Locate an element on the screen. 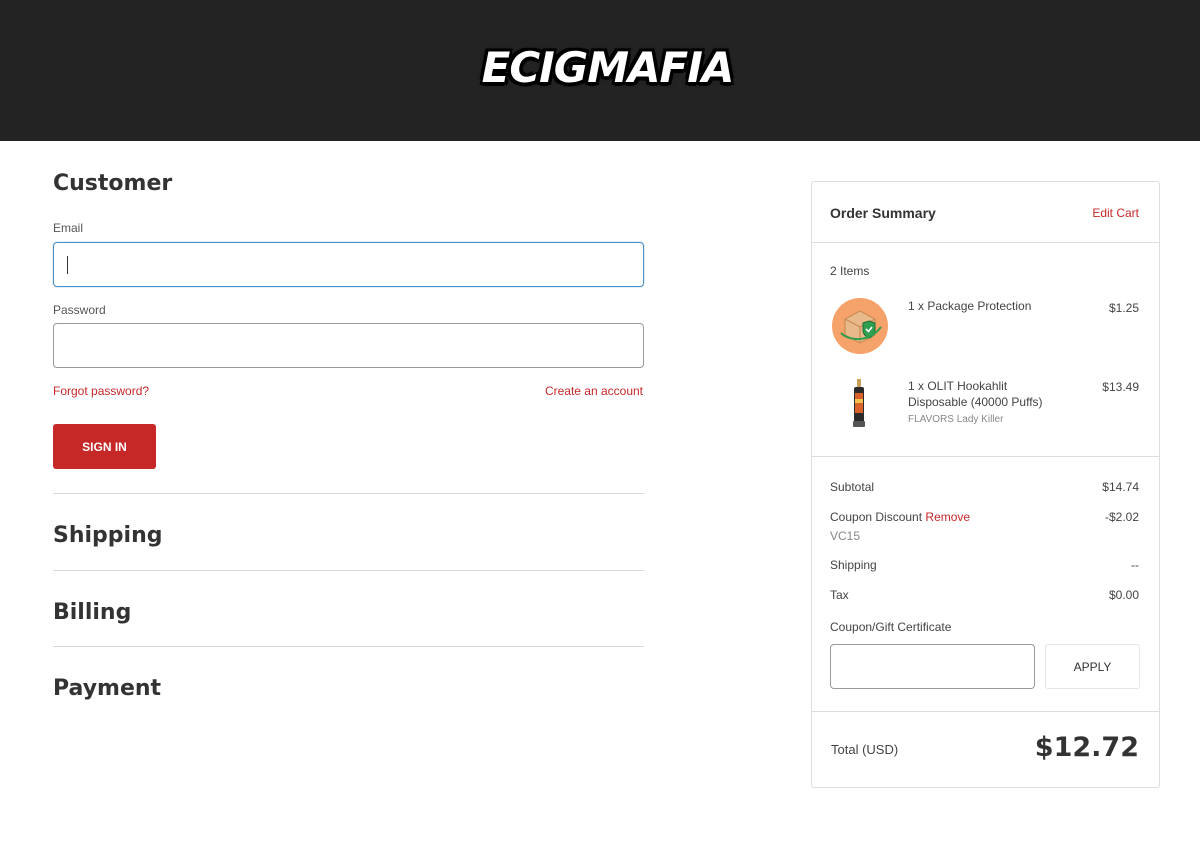  item-name: 1 x Package Protection is located at coordinates (970, 306).